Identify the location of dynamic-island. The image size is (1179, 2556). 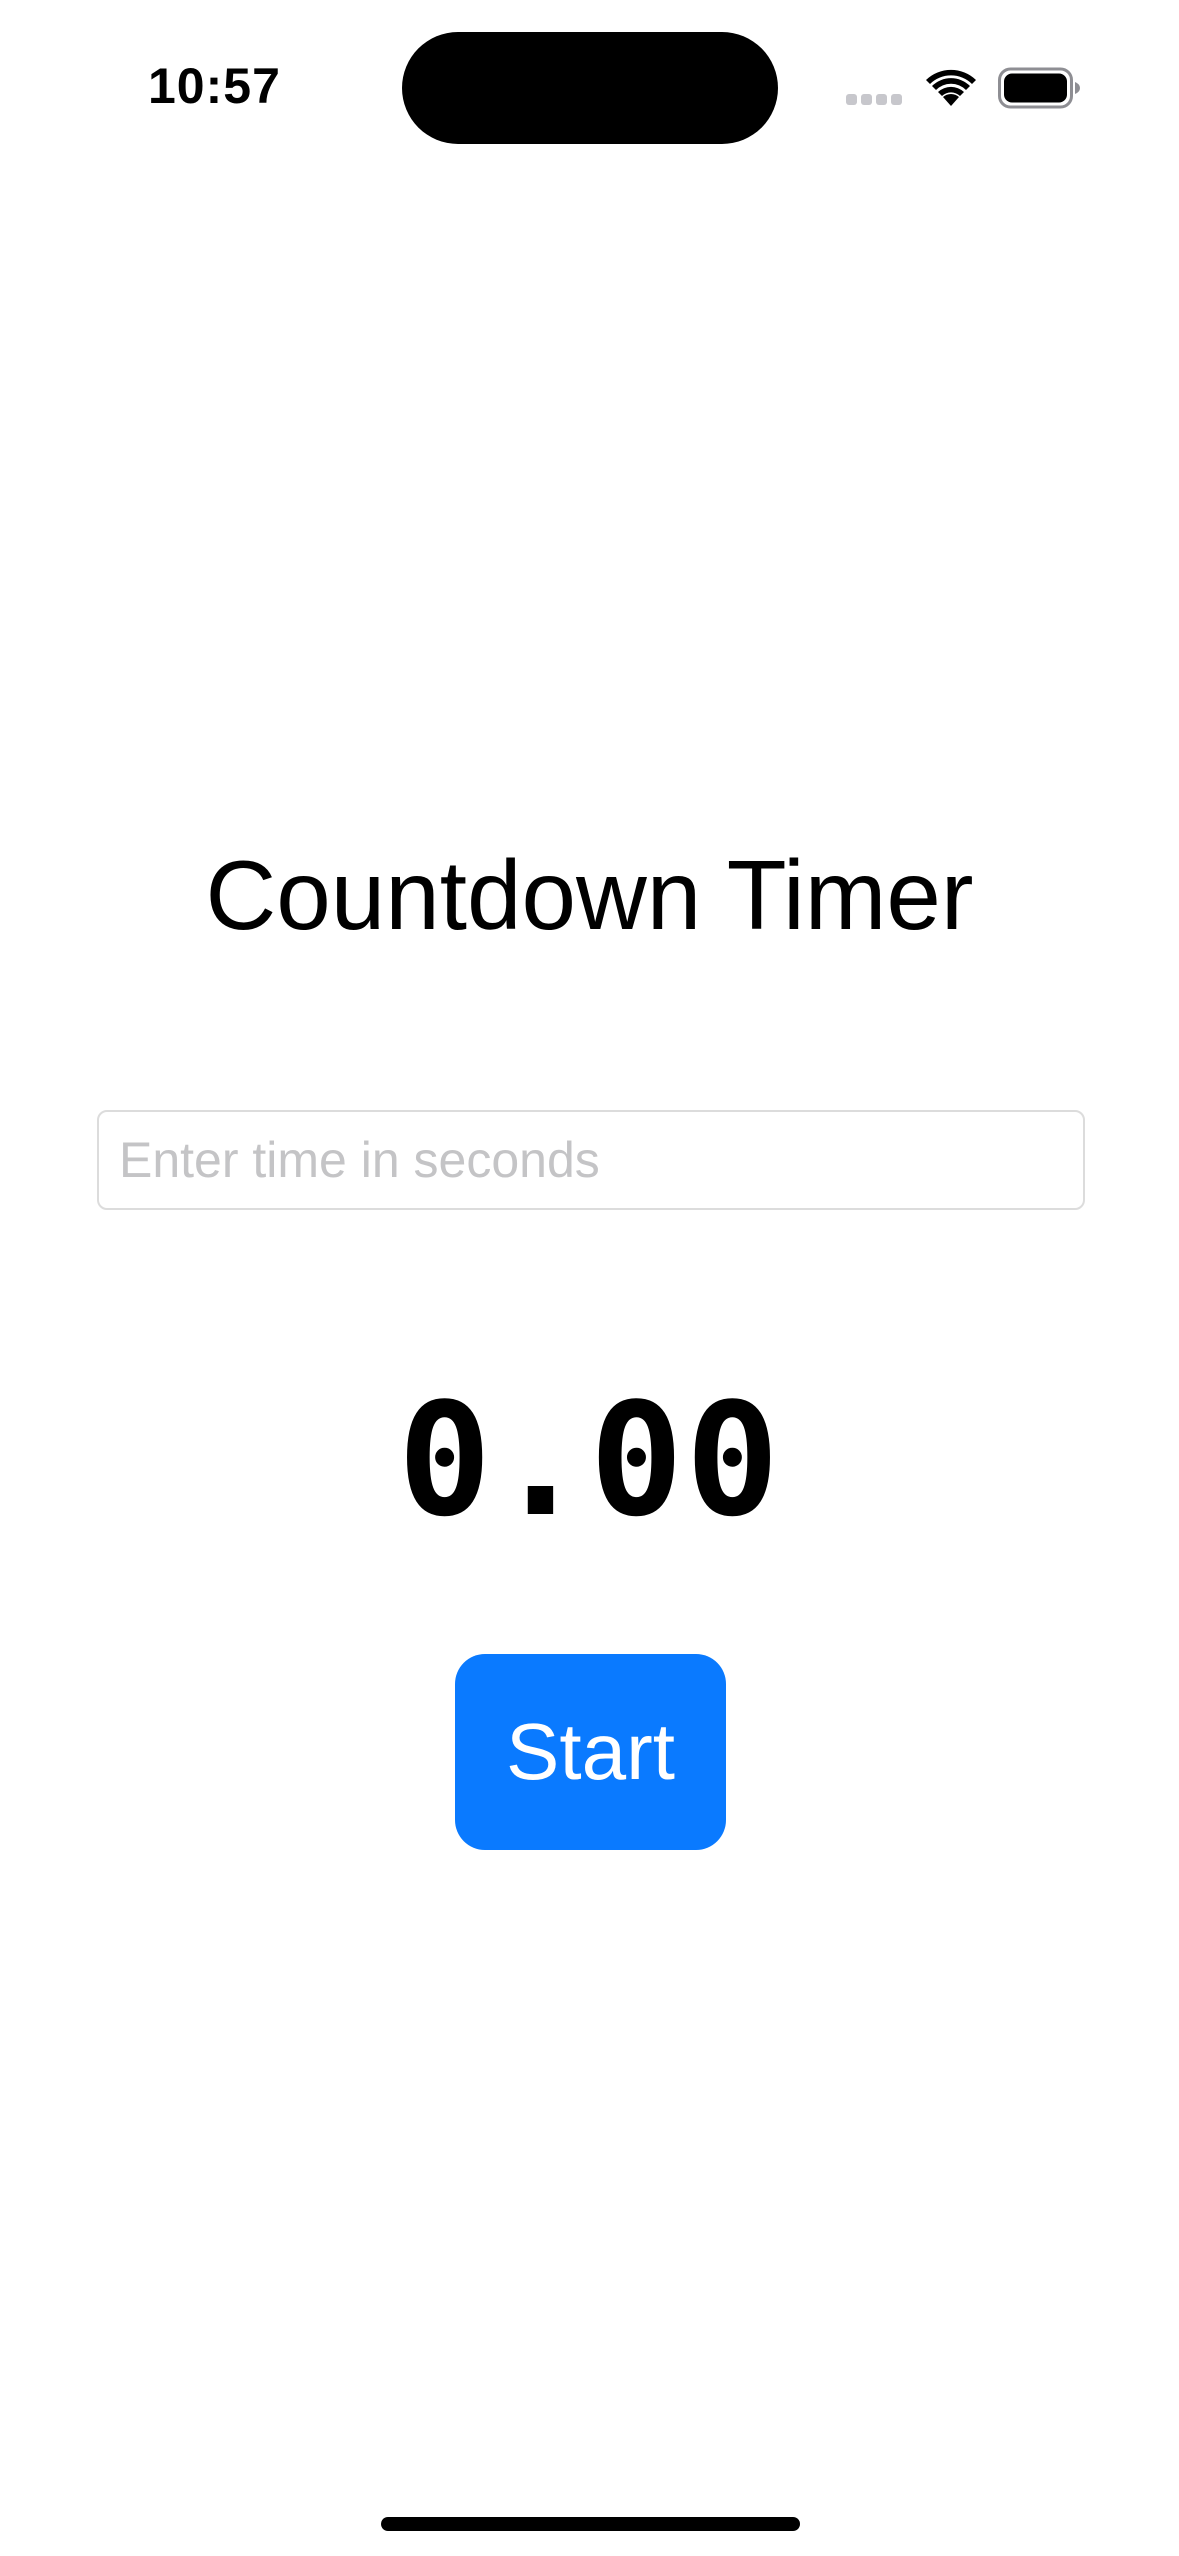
(590, 88).